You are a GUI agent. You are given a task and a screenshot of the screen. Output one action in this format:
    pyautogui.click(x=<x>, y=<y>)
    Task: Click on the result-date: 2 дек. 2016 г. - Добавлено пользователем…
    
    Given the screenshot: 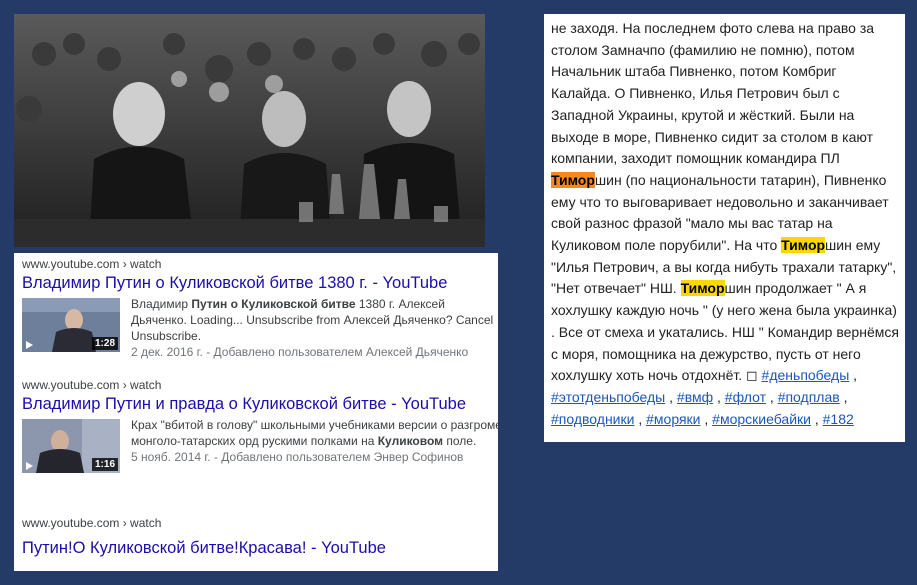 What is the action you would take?
    pyautogui.click(x=300, y=352)
    